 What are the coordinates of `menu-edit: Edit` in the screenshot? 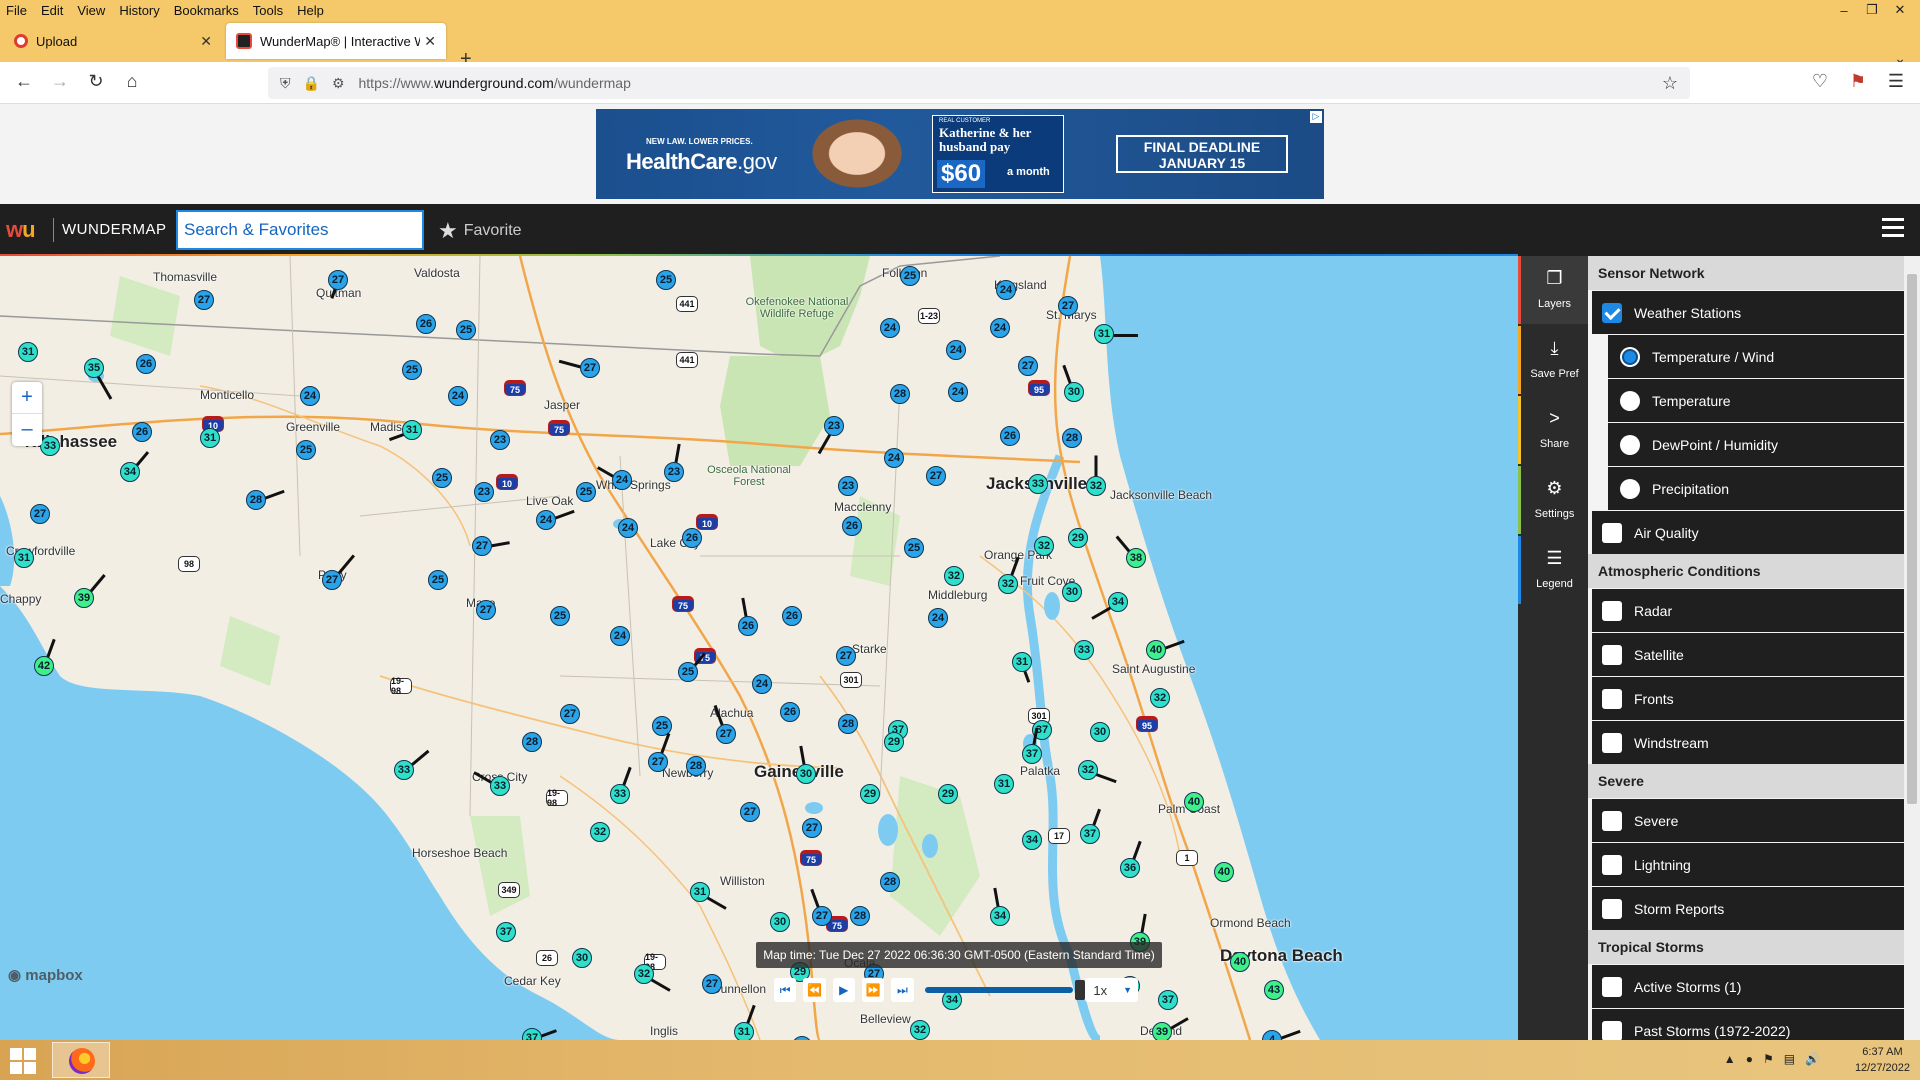 It's located at (52, 10).